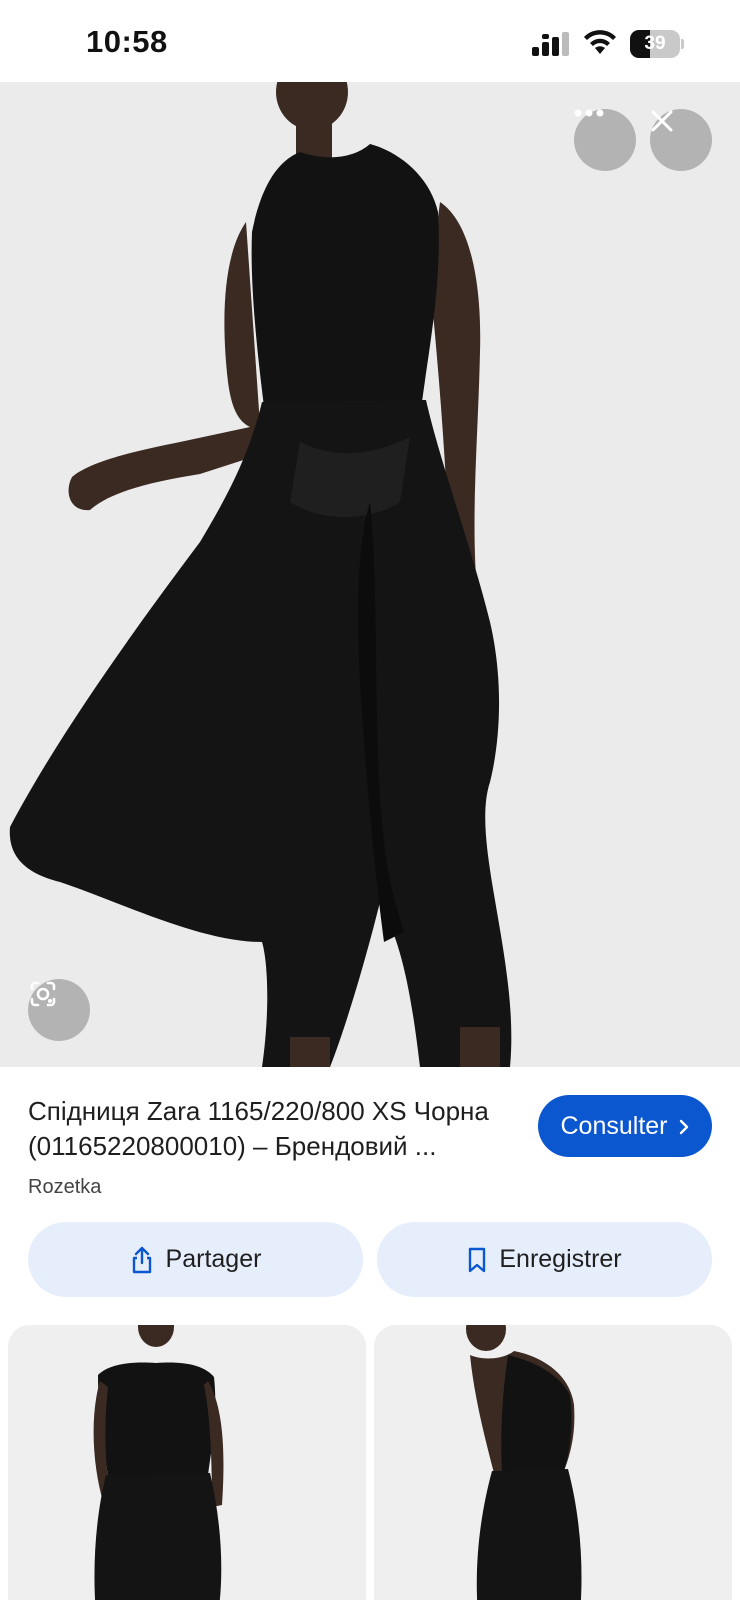  Describe the element at coordinates (560, 1259) in the screenshot. I see `save-button-label: Enregistrer` at that location.